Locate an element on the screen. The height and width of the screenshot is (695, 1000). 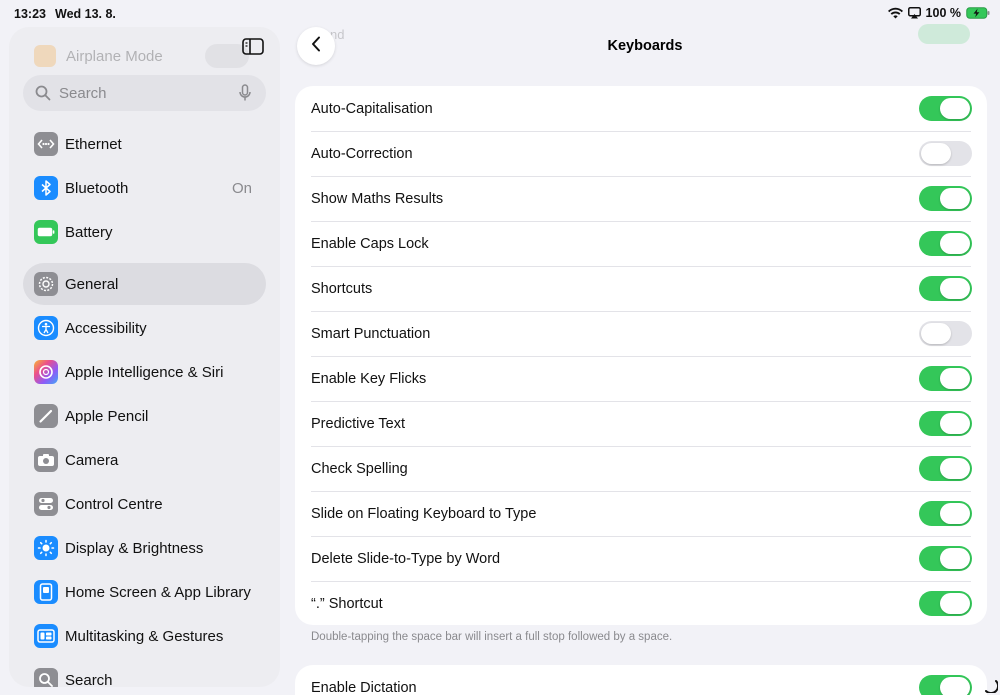
setting-label: Predictive Text is located at coordinates (358, 423).